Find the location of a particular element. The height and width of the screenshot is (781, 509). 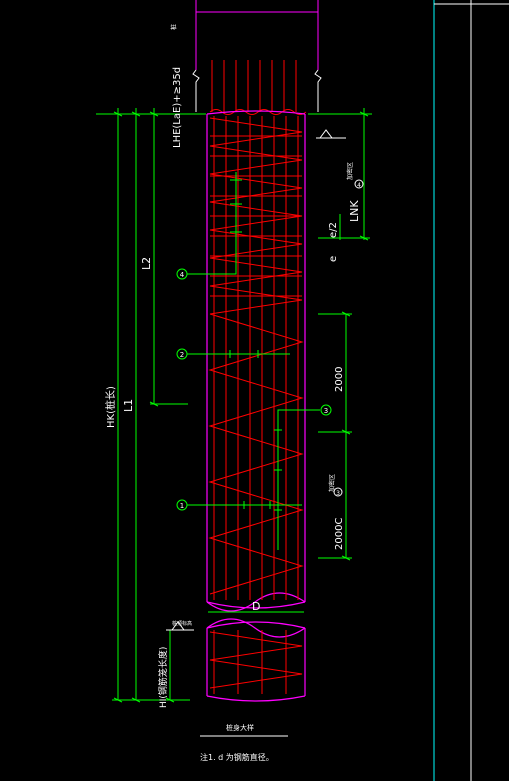

hi-label: HI(钢筋笼长度) is located at coordinates (163, 677).